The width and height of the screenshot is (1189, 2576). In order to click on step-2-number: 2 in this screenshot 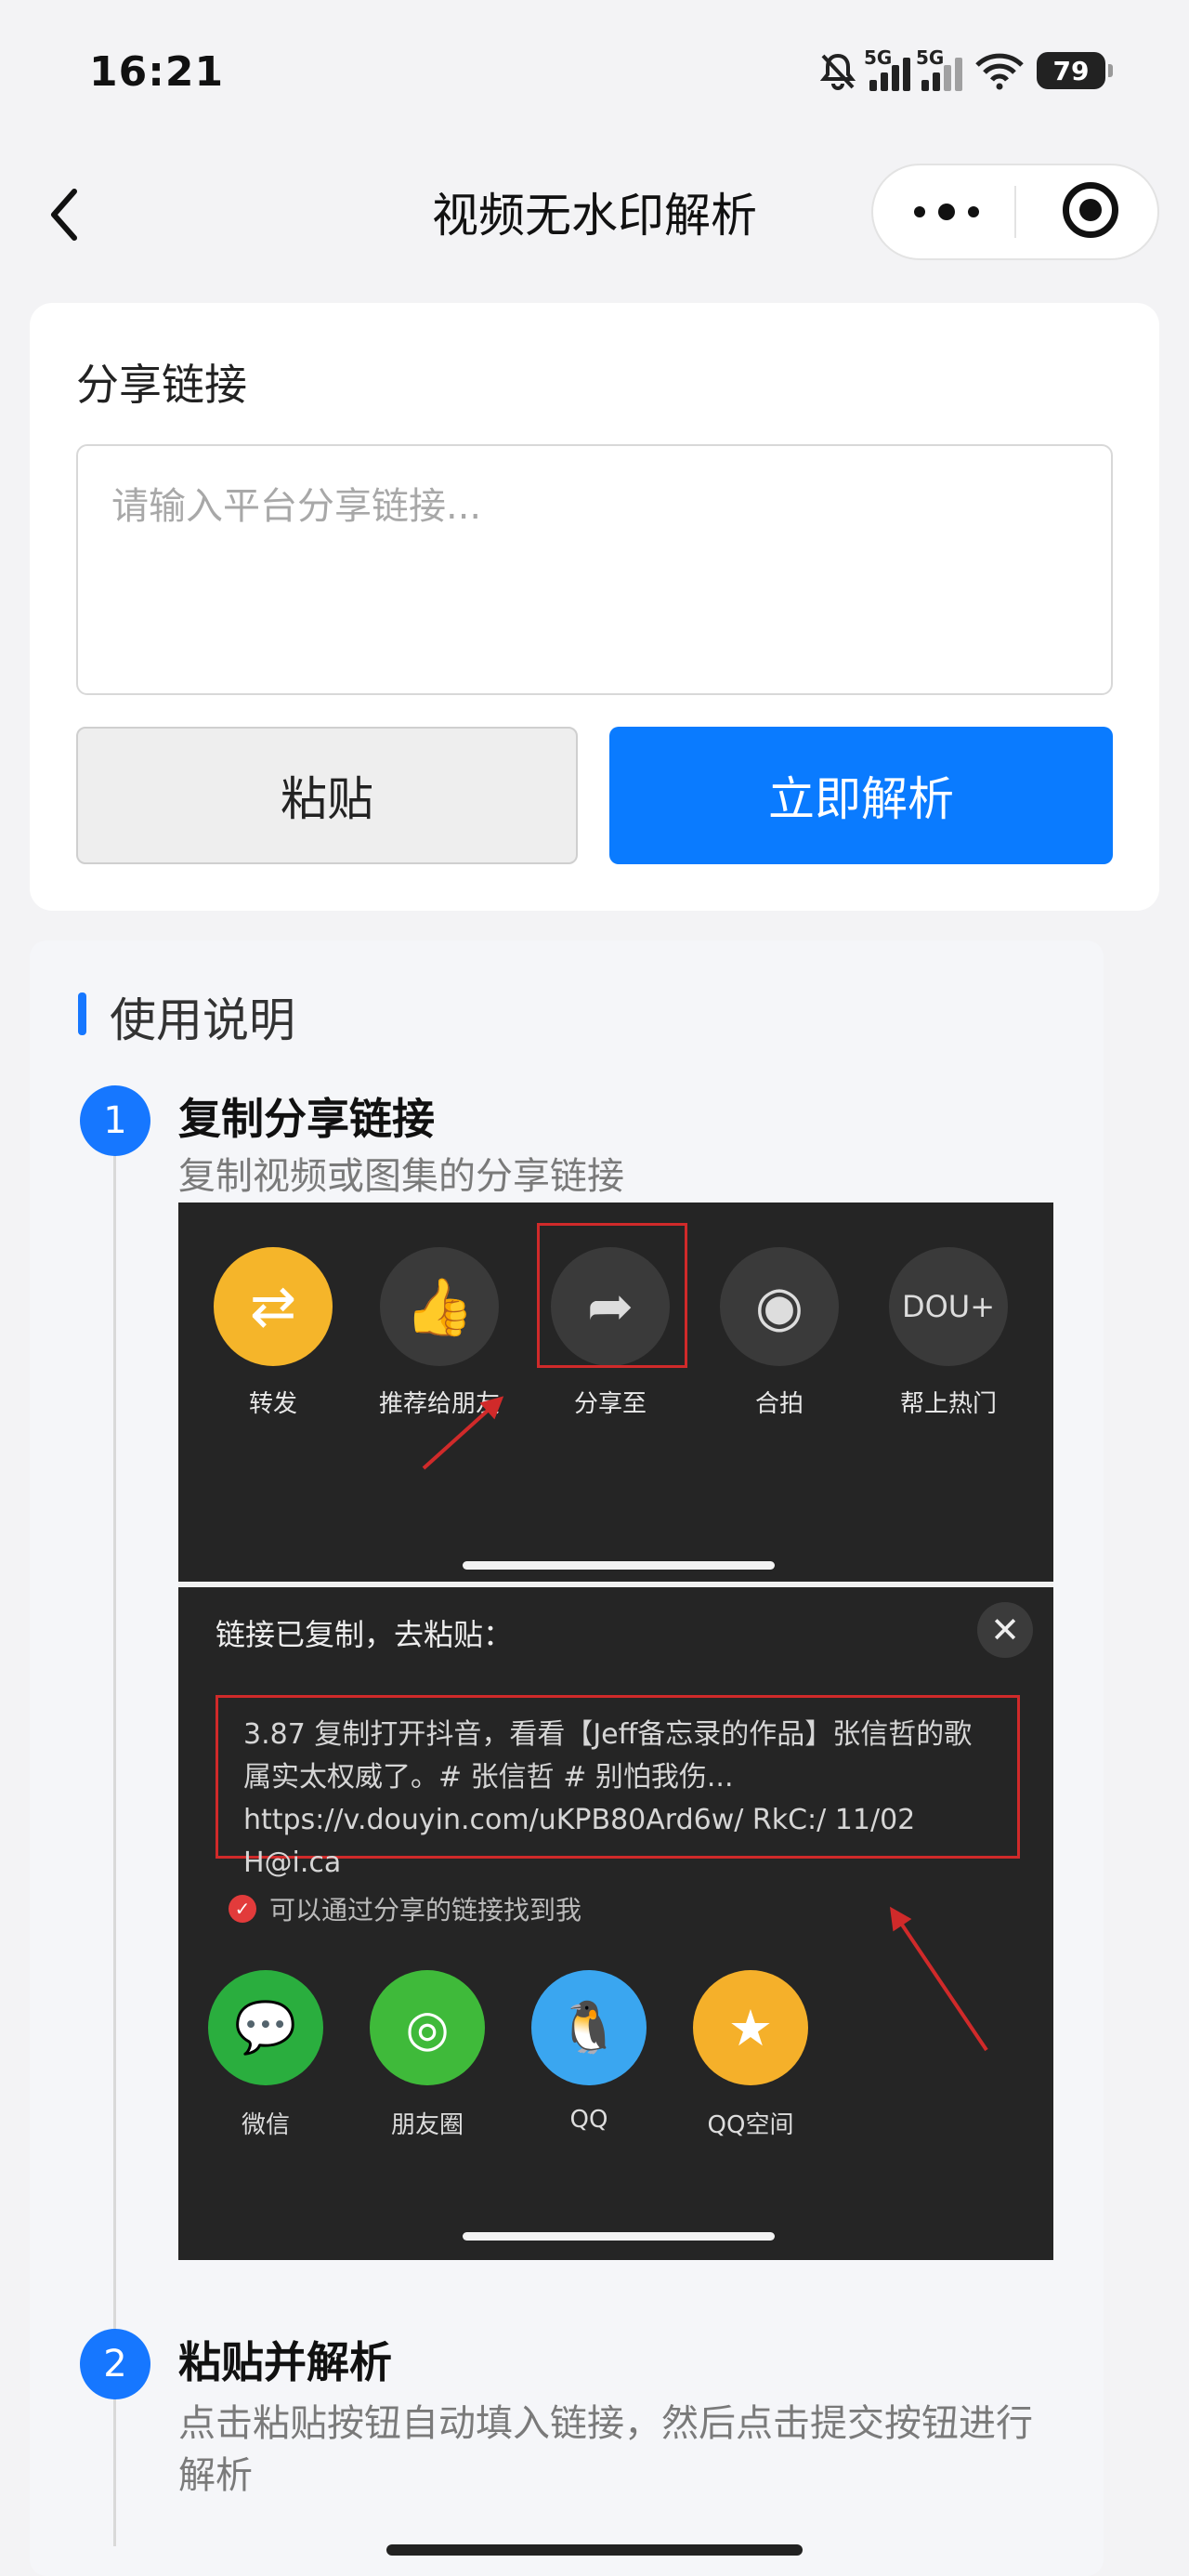, I will do `click(115, 2364)`.